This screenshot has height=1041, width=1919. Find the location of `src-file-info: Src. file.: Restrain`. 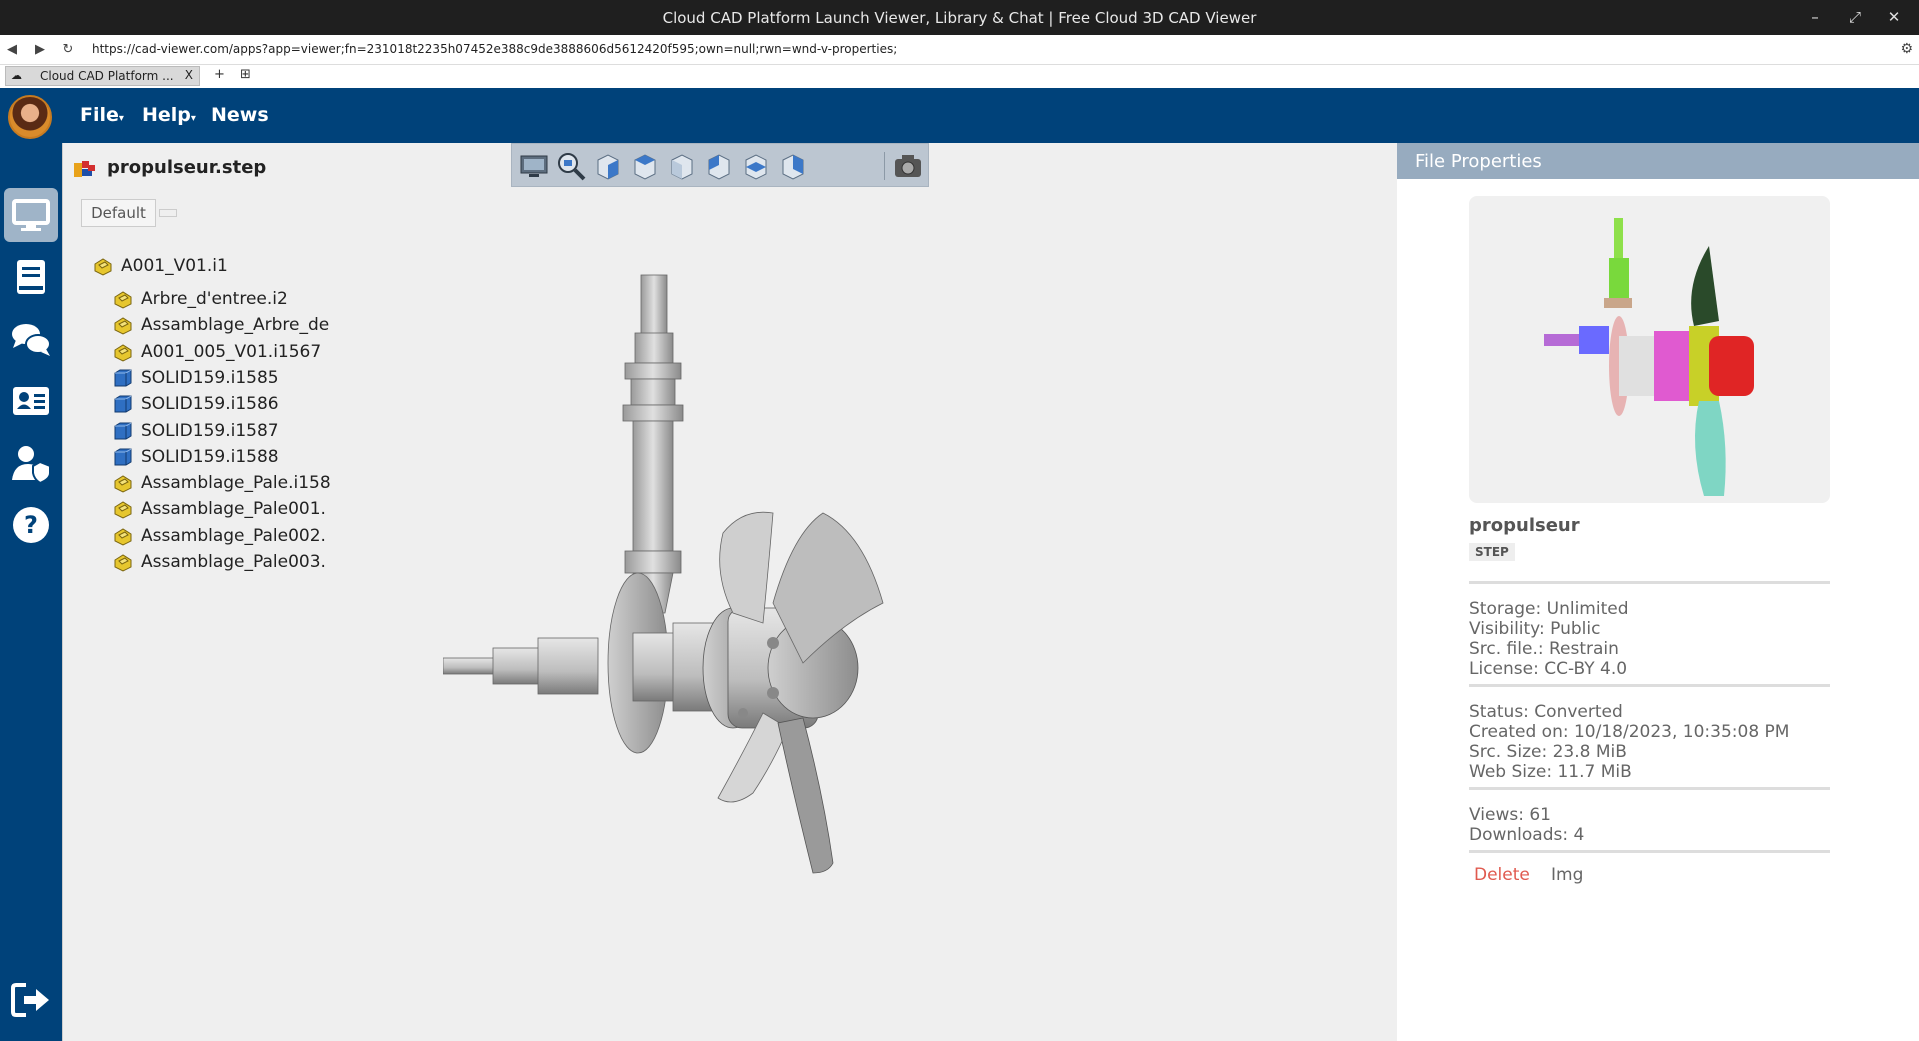

src-file-info: Src. file.: Restrain is located at coordinates (1544, 649).